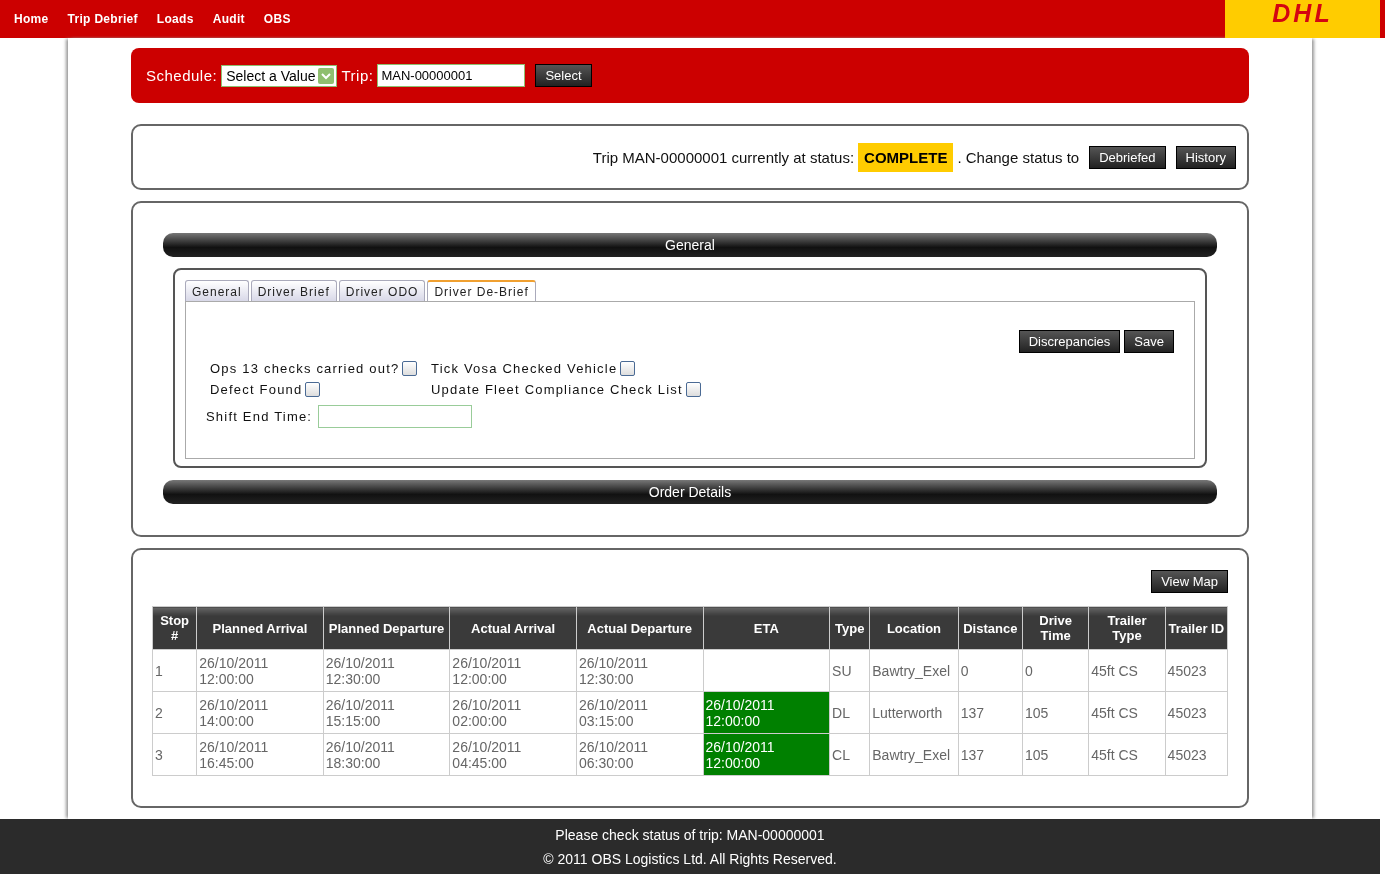 This screenshot has height=876, width=1385. I want to click on column-header: Distance, so click(990, 628).